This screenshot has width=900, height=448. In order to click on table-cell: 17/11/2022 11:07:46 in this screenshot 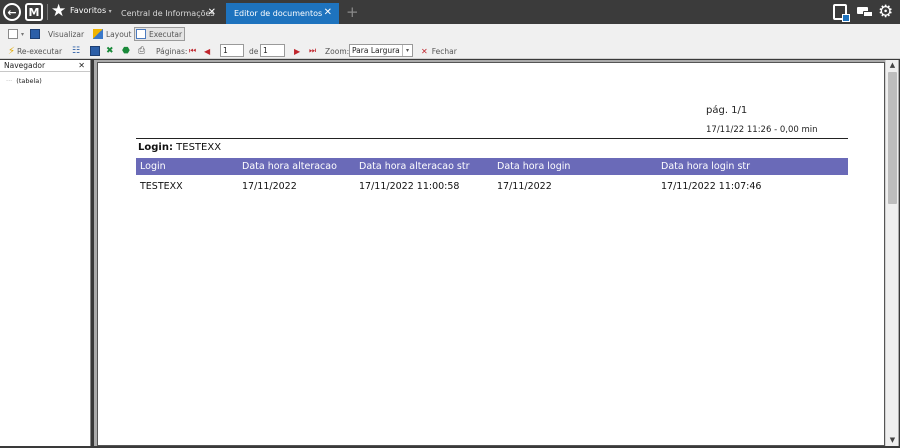, I will do `click(711, 186)`.